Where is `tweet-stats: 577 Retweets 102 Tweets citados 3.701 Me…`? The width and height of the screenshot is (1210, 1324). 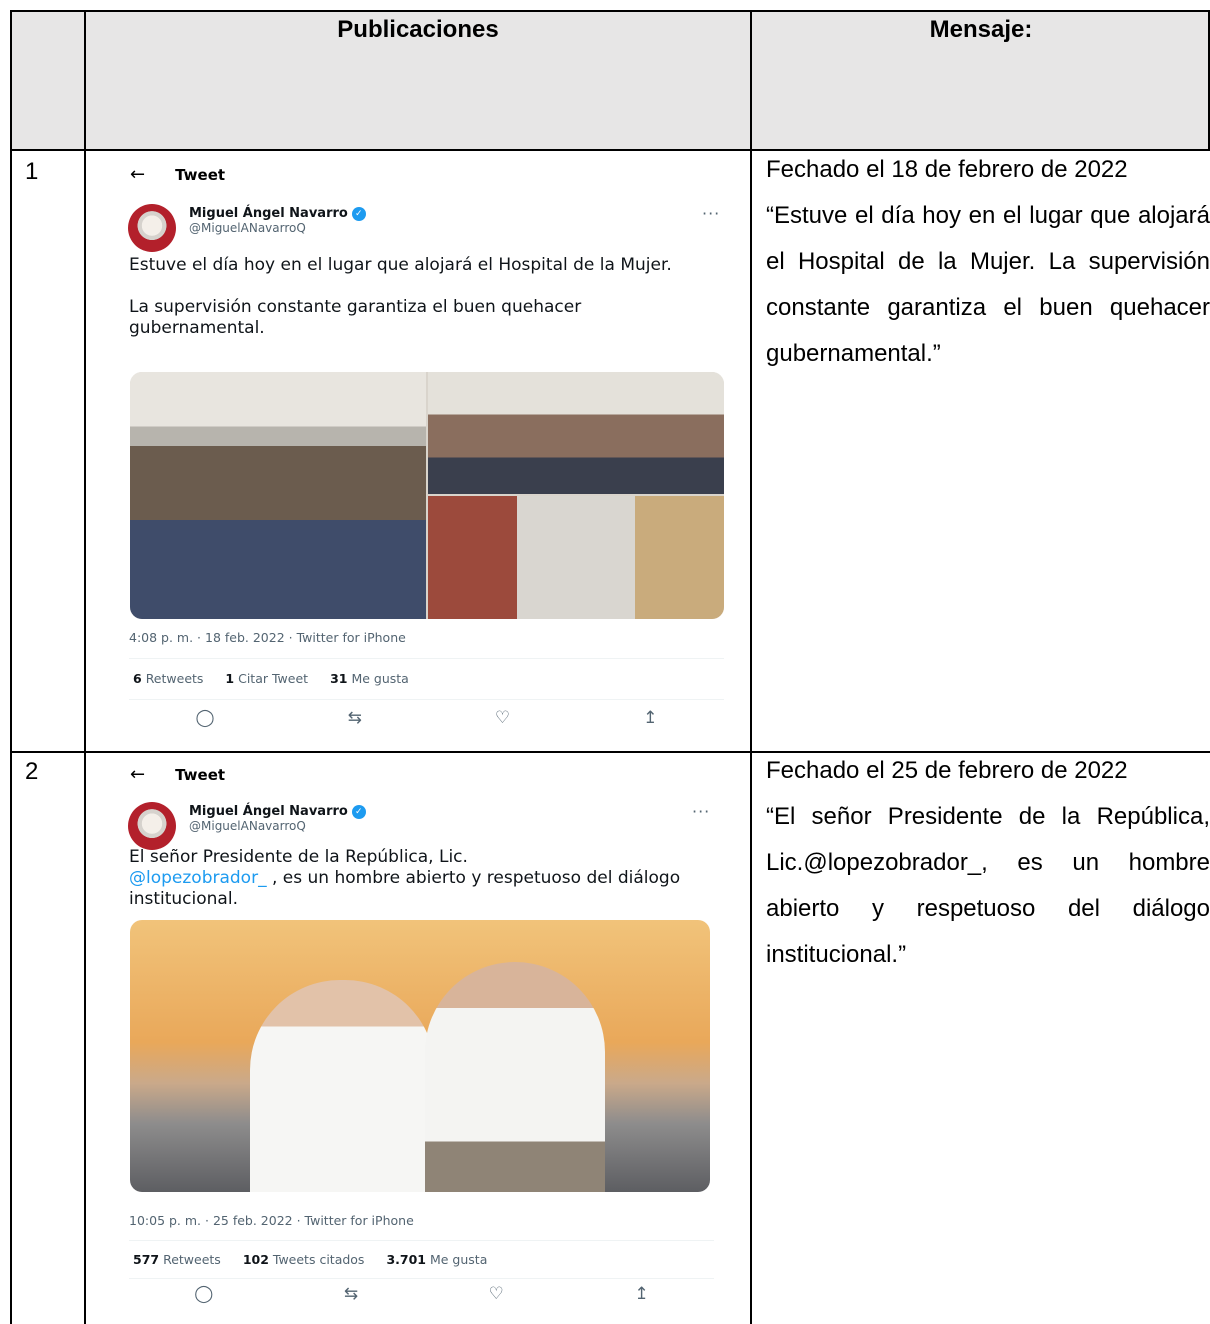
tweet-stats: 577 Retweets 102 Tweets citados 3.701 Me… is located at coordinates (310, 1259).